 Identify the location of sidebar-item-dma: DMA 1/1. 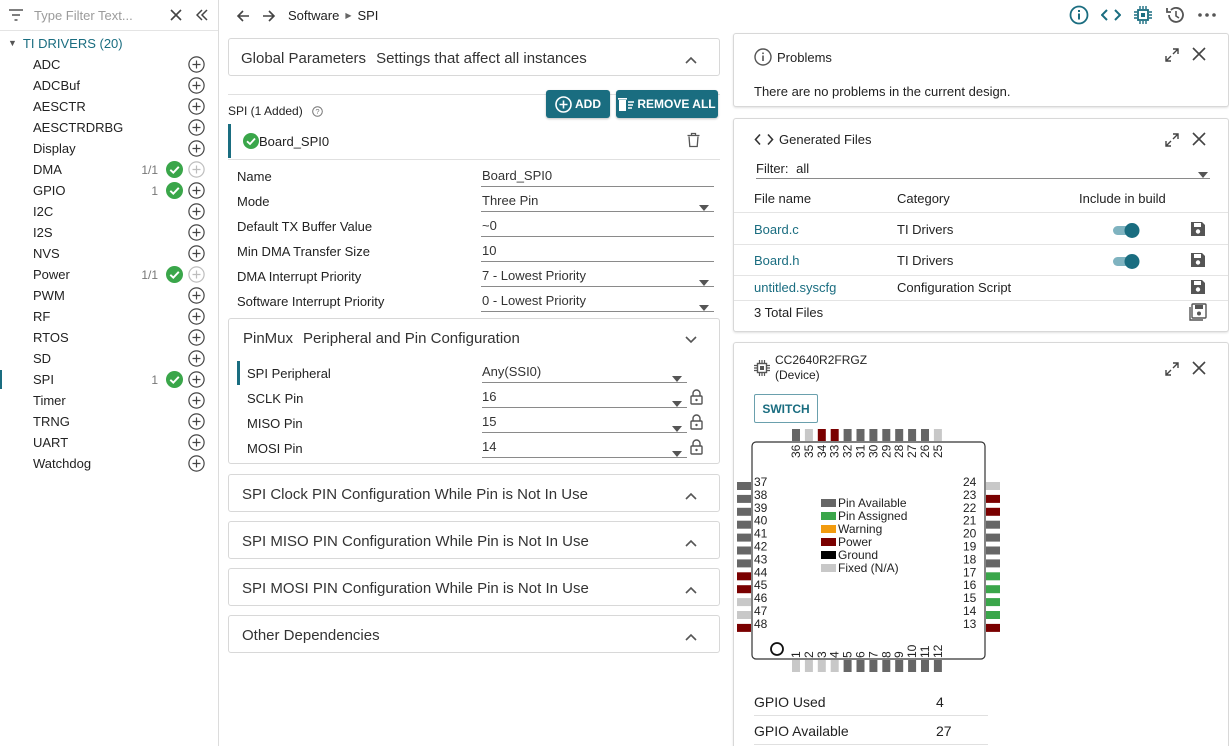
(109, 169).